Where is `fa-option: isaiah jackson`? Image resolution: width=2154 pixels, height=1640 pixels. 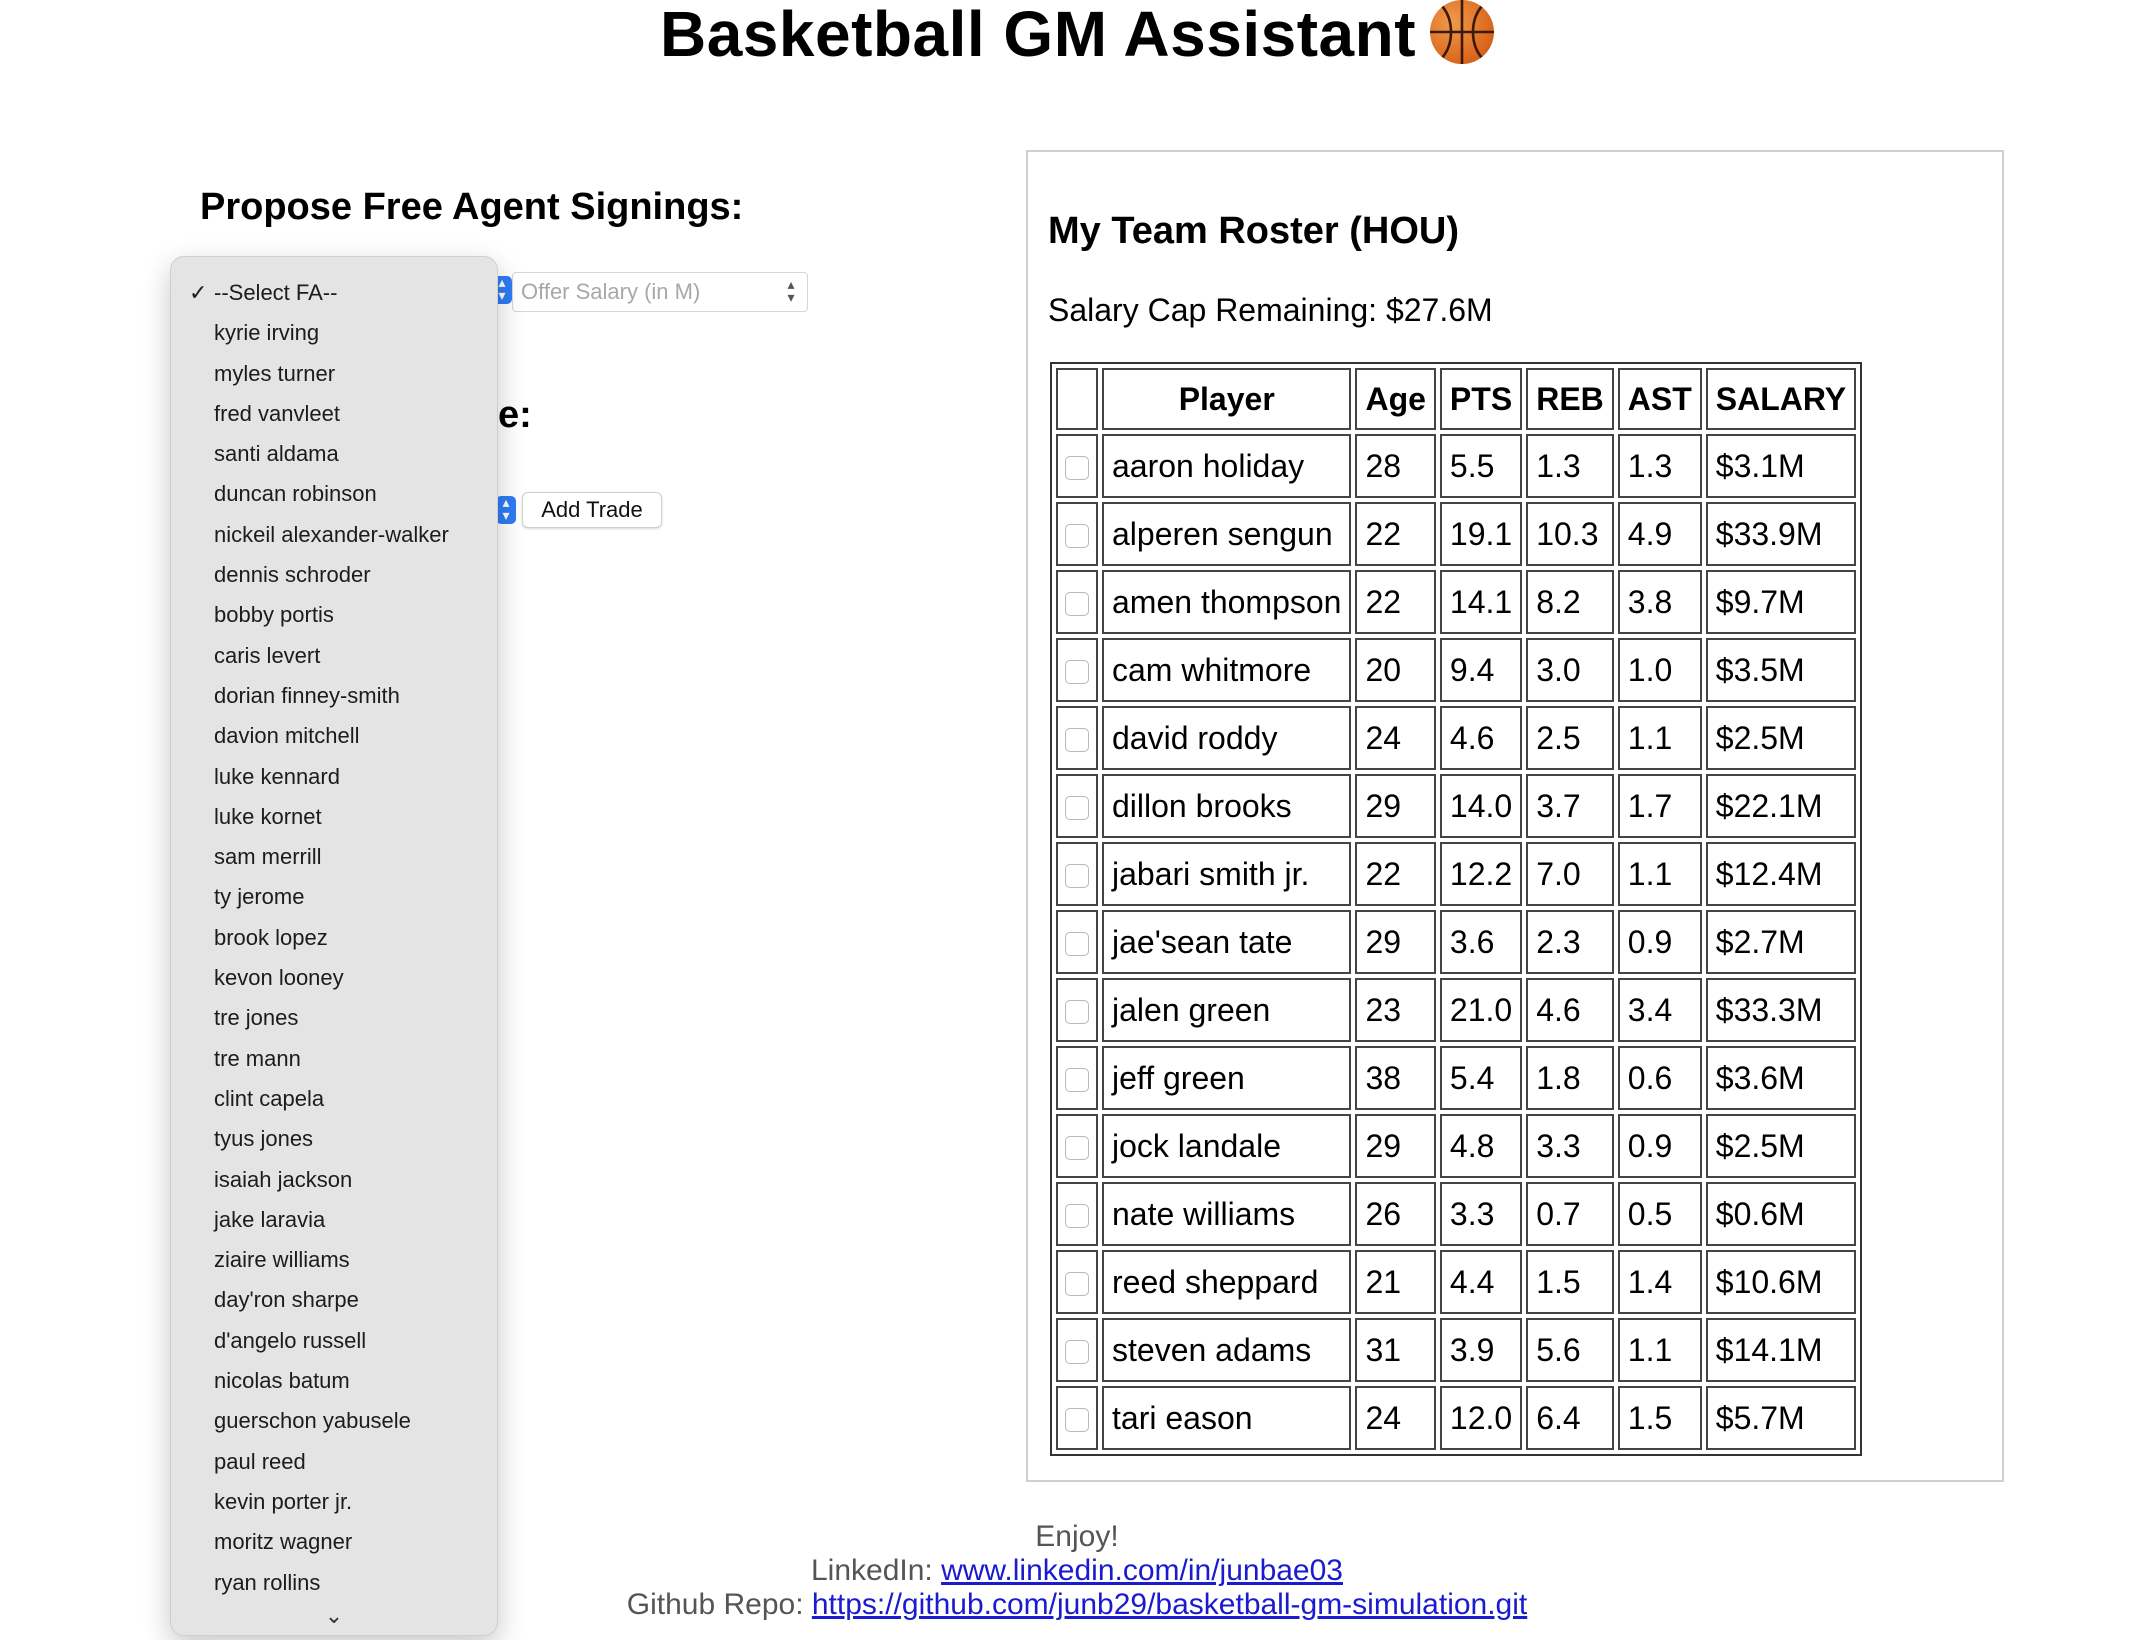 fa-option: isaiah jackson is located at coordinates (334, 1180).